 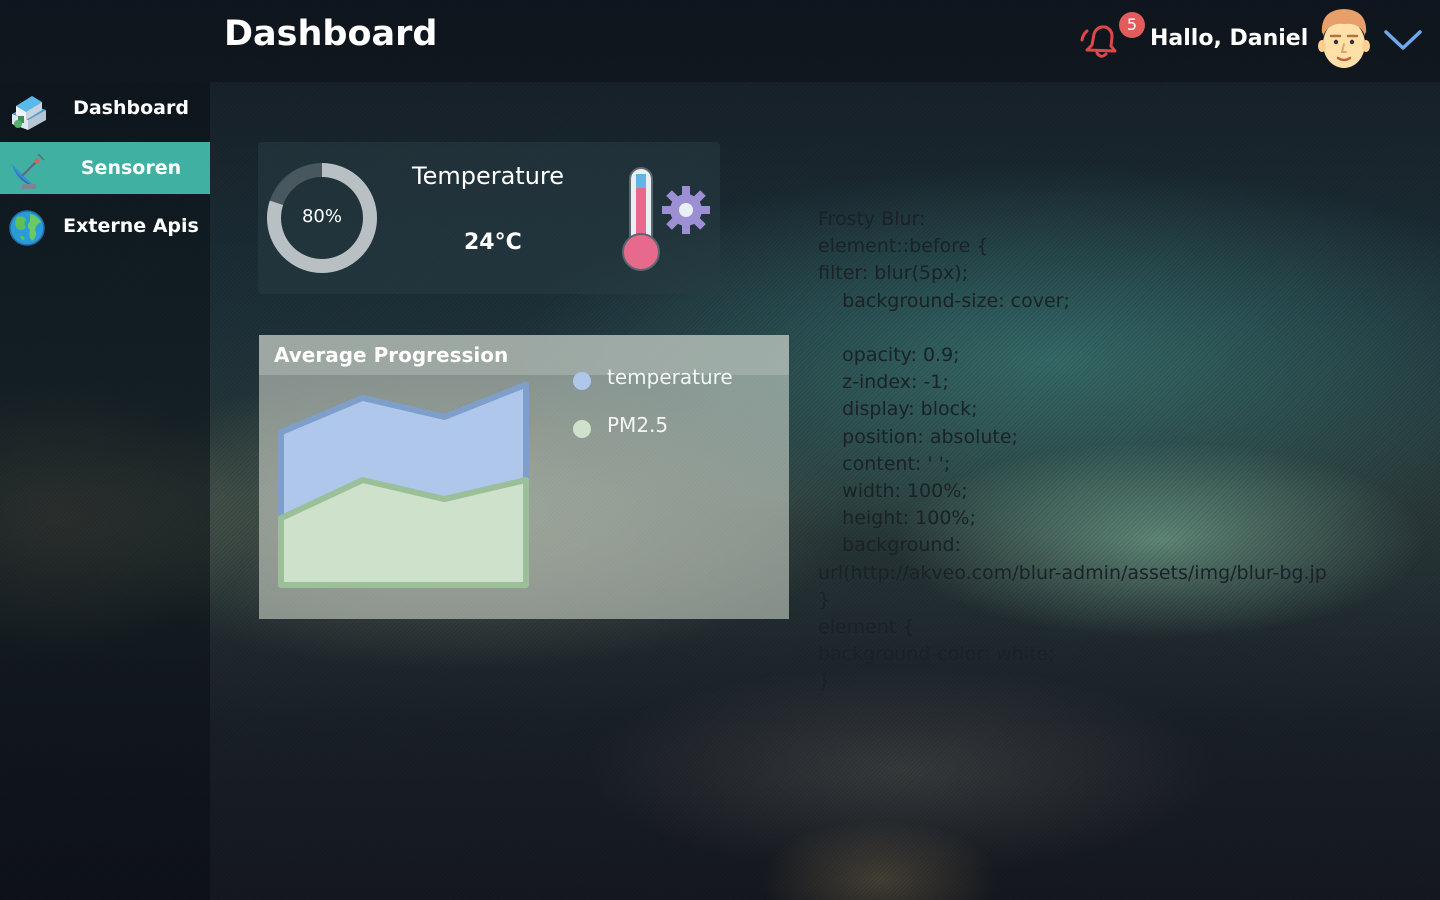 I want to click on chart-title: Average Progression, so click(x=391, y=355).